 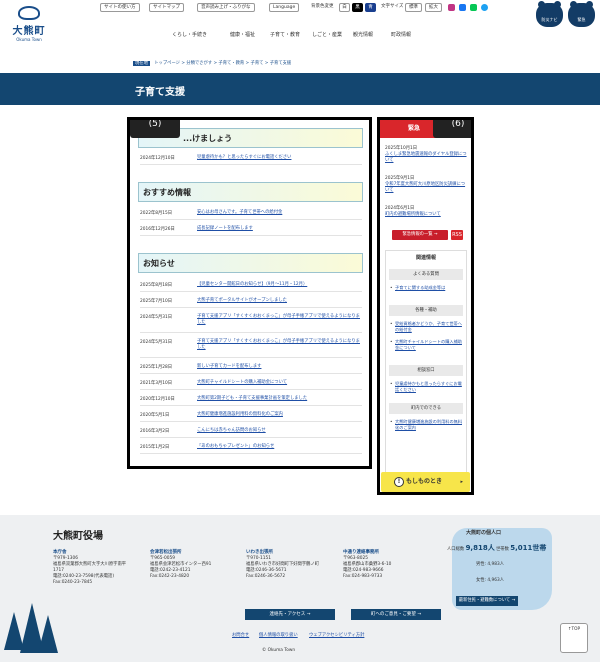 I want to click on emergency-item: 2024年6月1日 町内の避難場所情報について, so click(x=427, y=212).